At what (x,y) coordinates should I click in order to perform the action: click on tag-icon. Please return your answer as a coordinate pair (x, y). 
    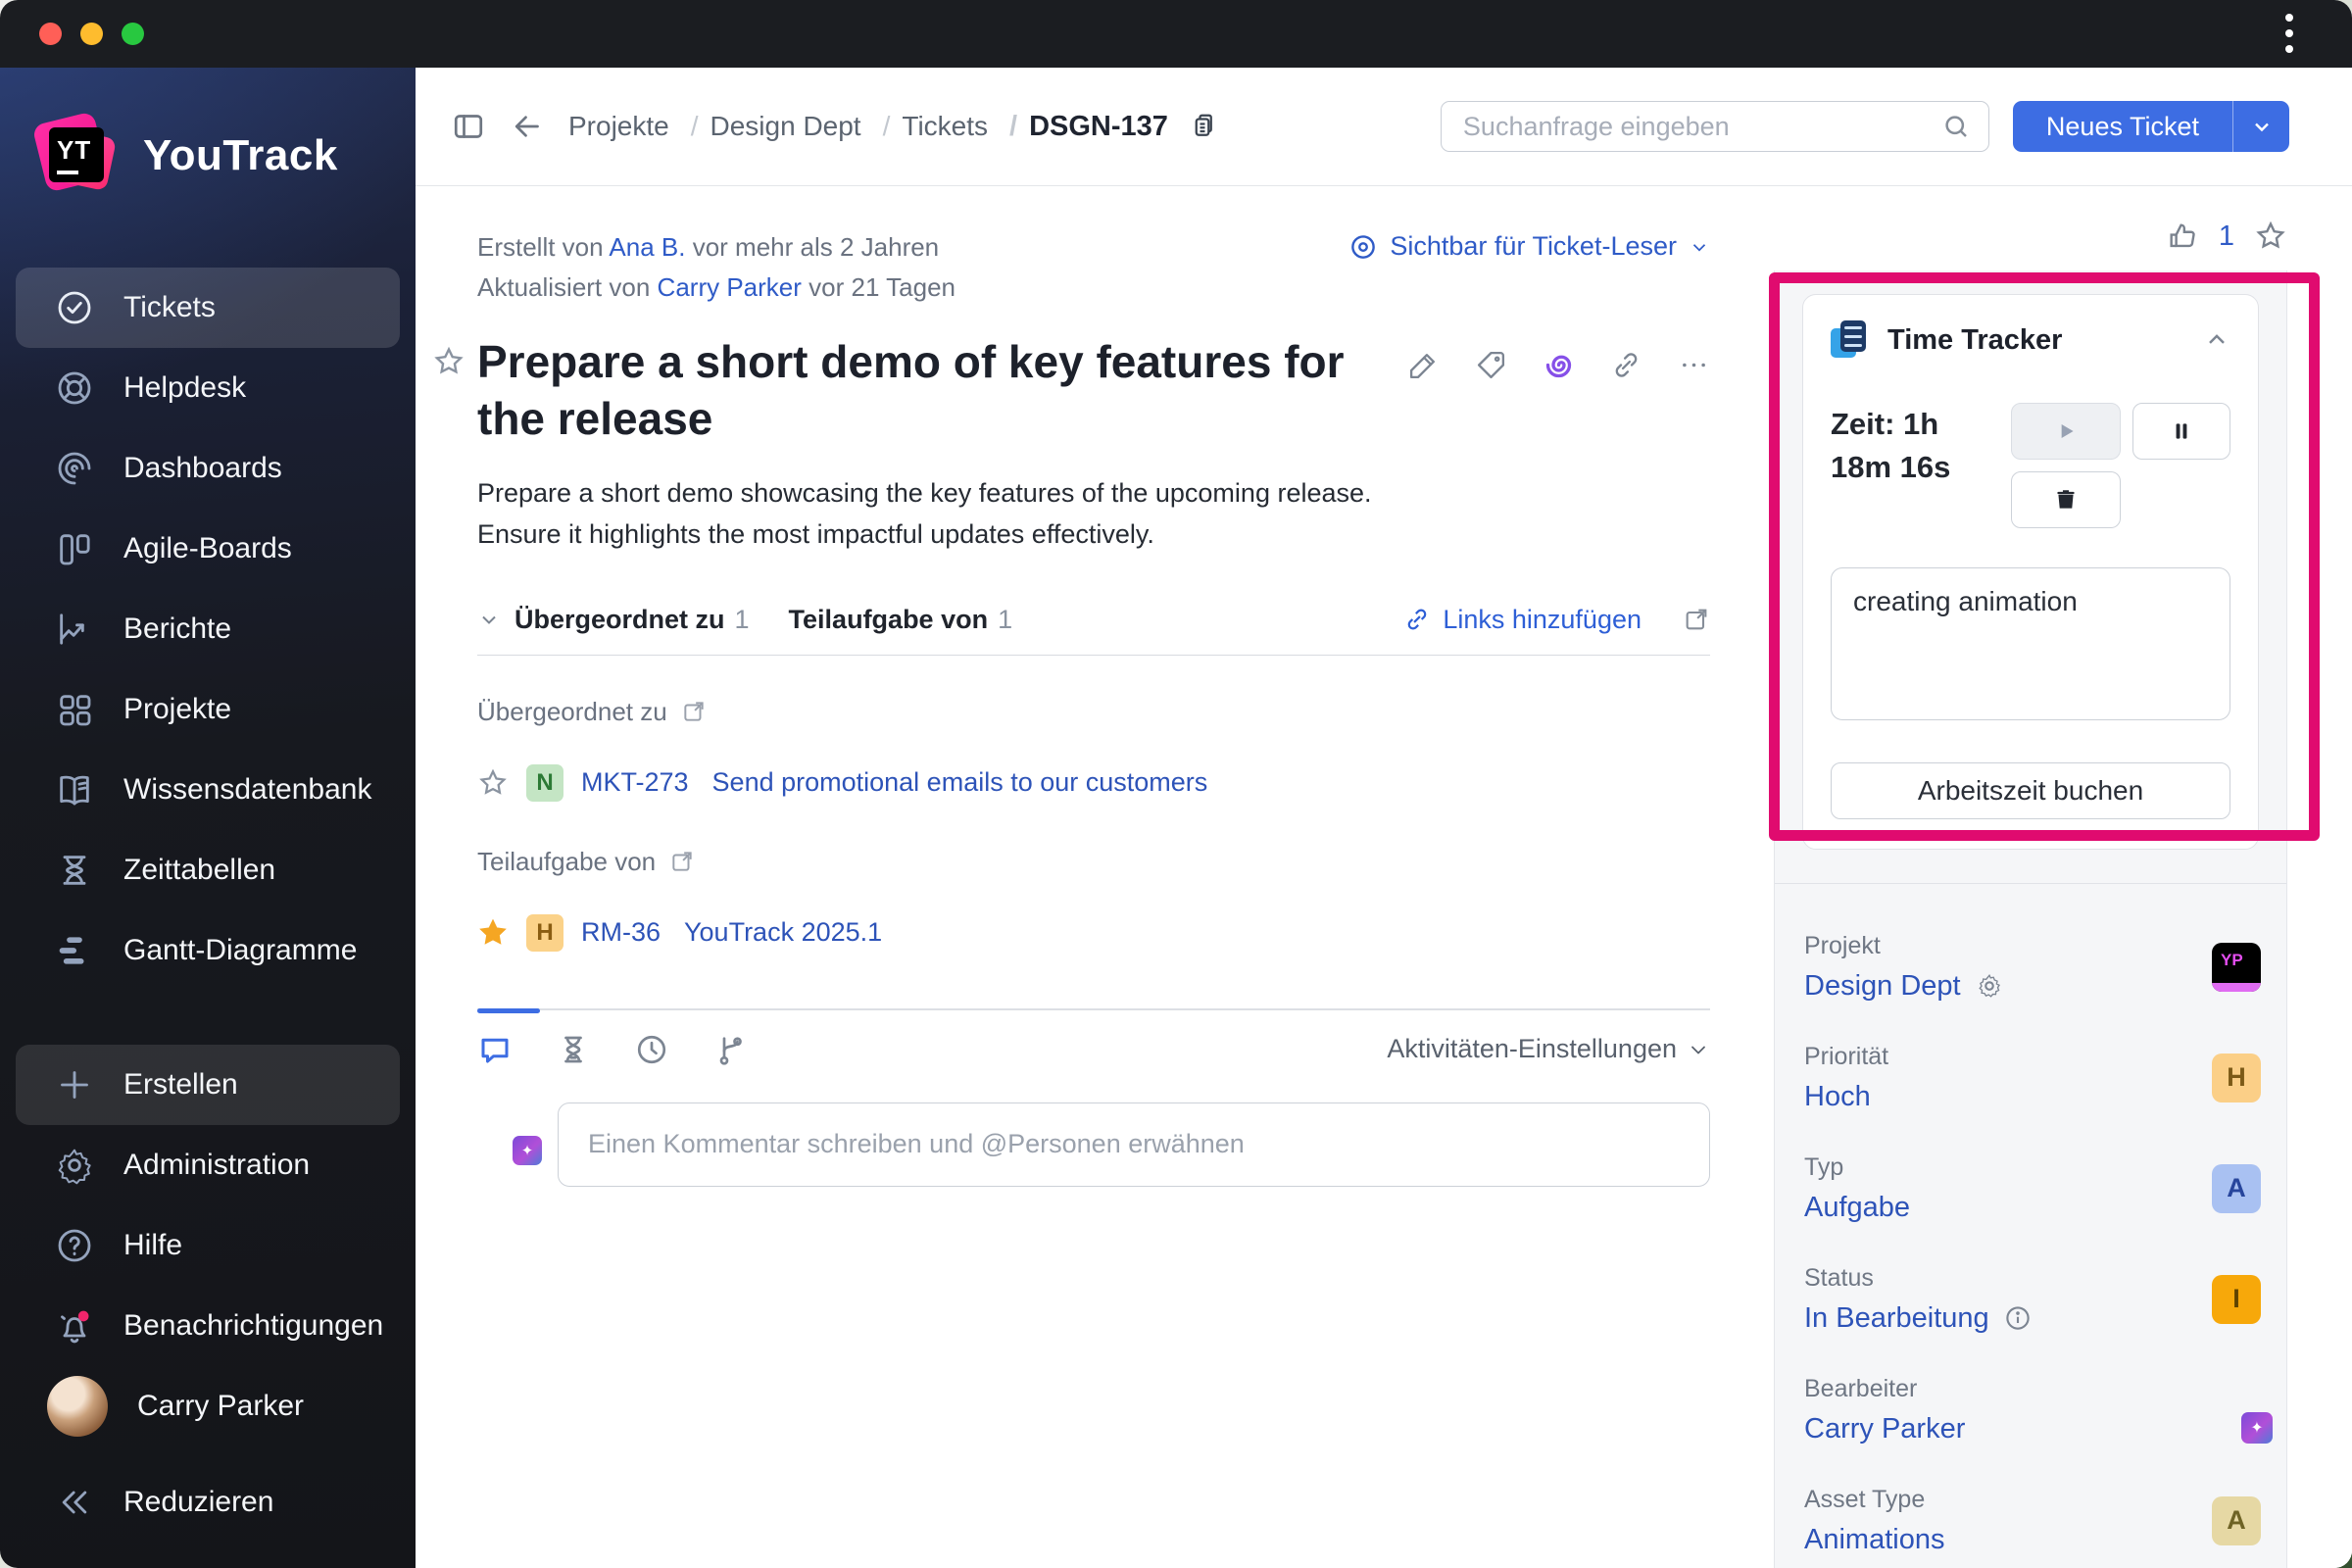
    Looking at the image, I should click on (1491, 365).